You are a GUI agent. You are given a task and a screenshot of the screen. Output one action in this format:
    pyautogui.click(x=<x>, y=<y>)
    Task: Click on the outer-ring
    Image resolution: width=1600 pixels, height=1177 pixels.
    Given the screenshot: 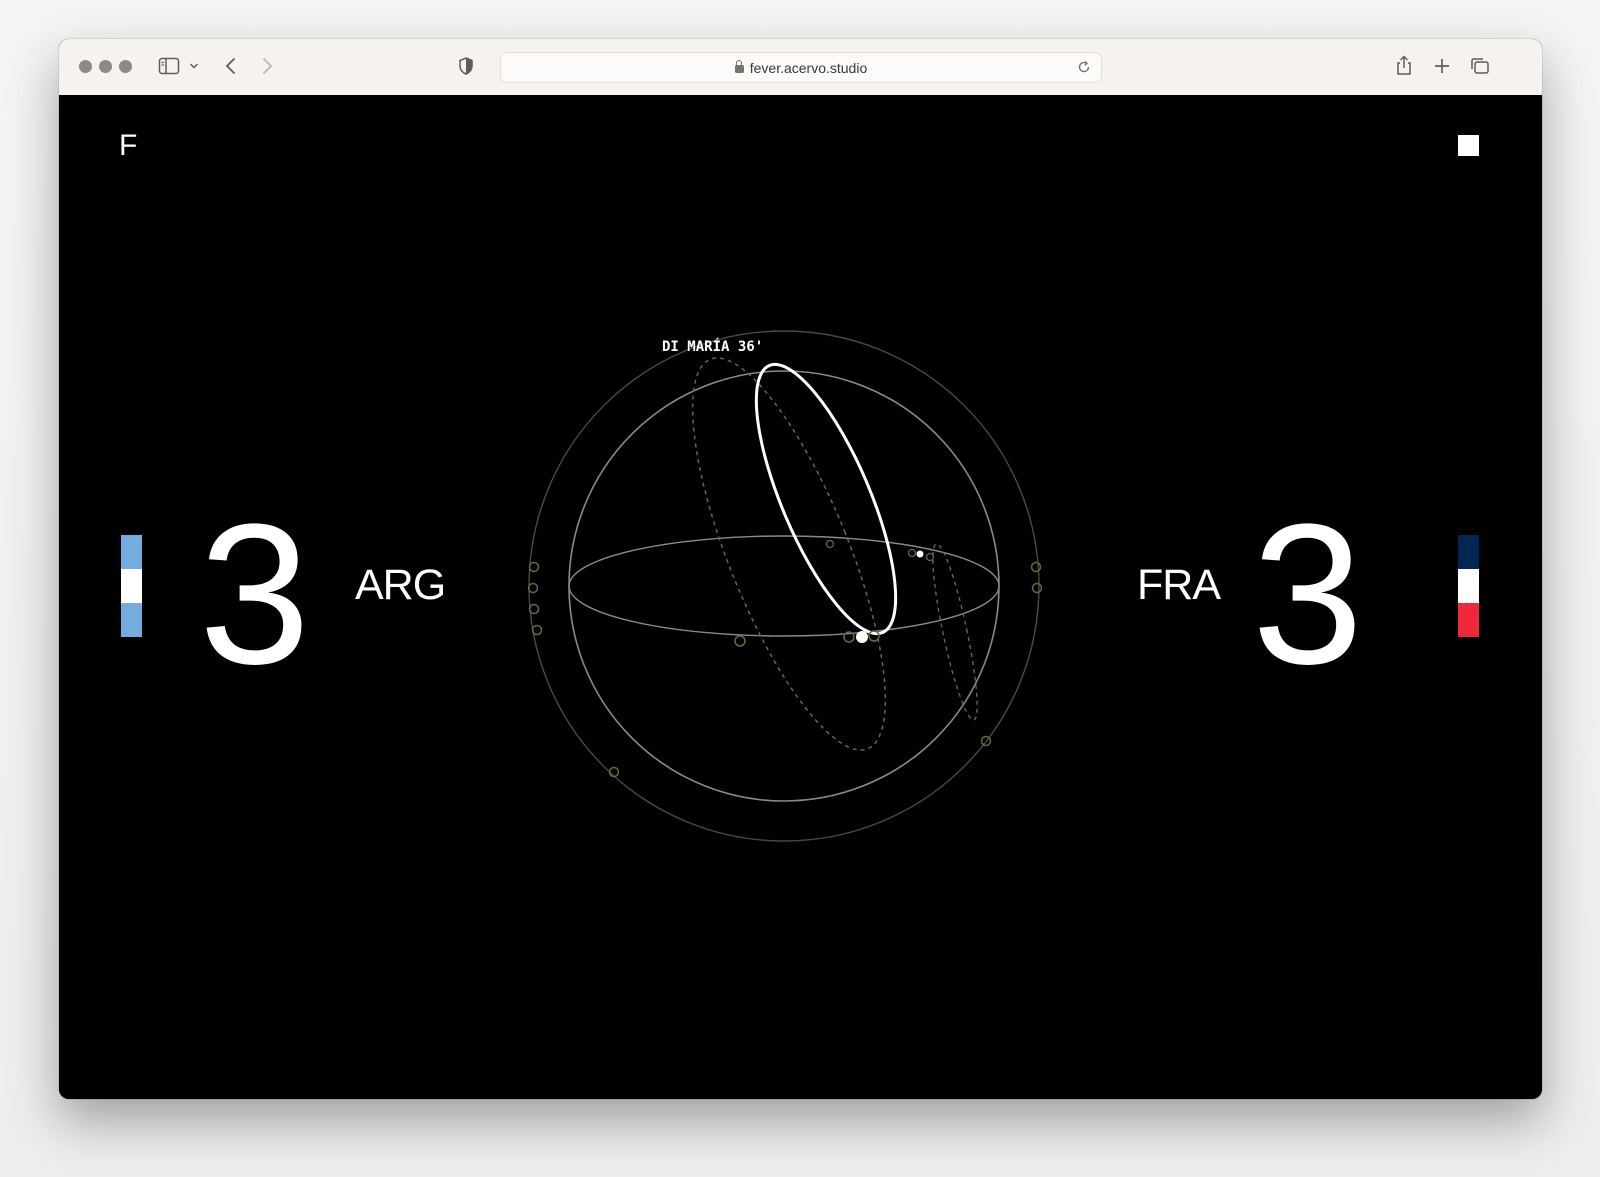 What is the action you would take?
    pyautogui.click(x=784, y=586)
    